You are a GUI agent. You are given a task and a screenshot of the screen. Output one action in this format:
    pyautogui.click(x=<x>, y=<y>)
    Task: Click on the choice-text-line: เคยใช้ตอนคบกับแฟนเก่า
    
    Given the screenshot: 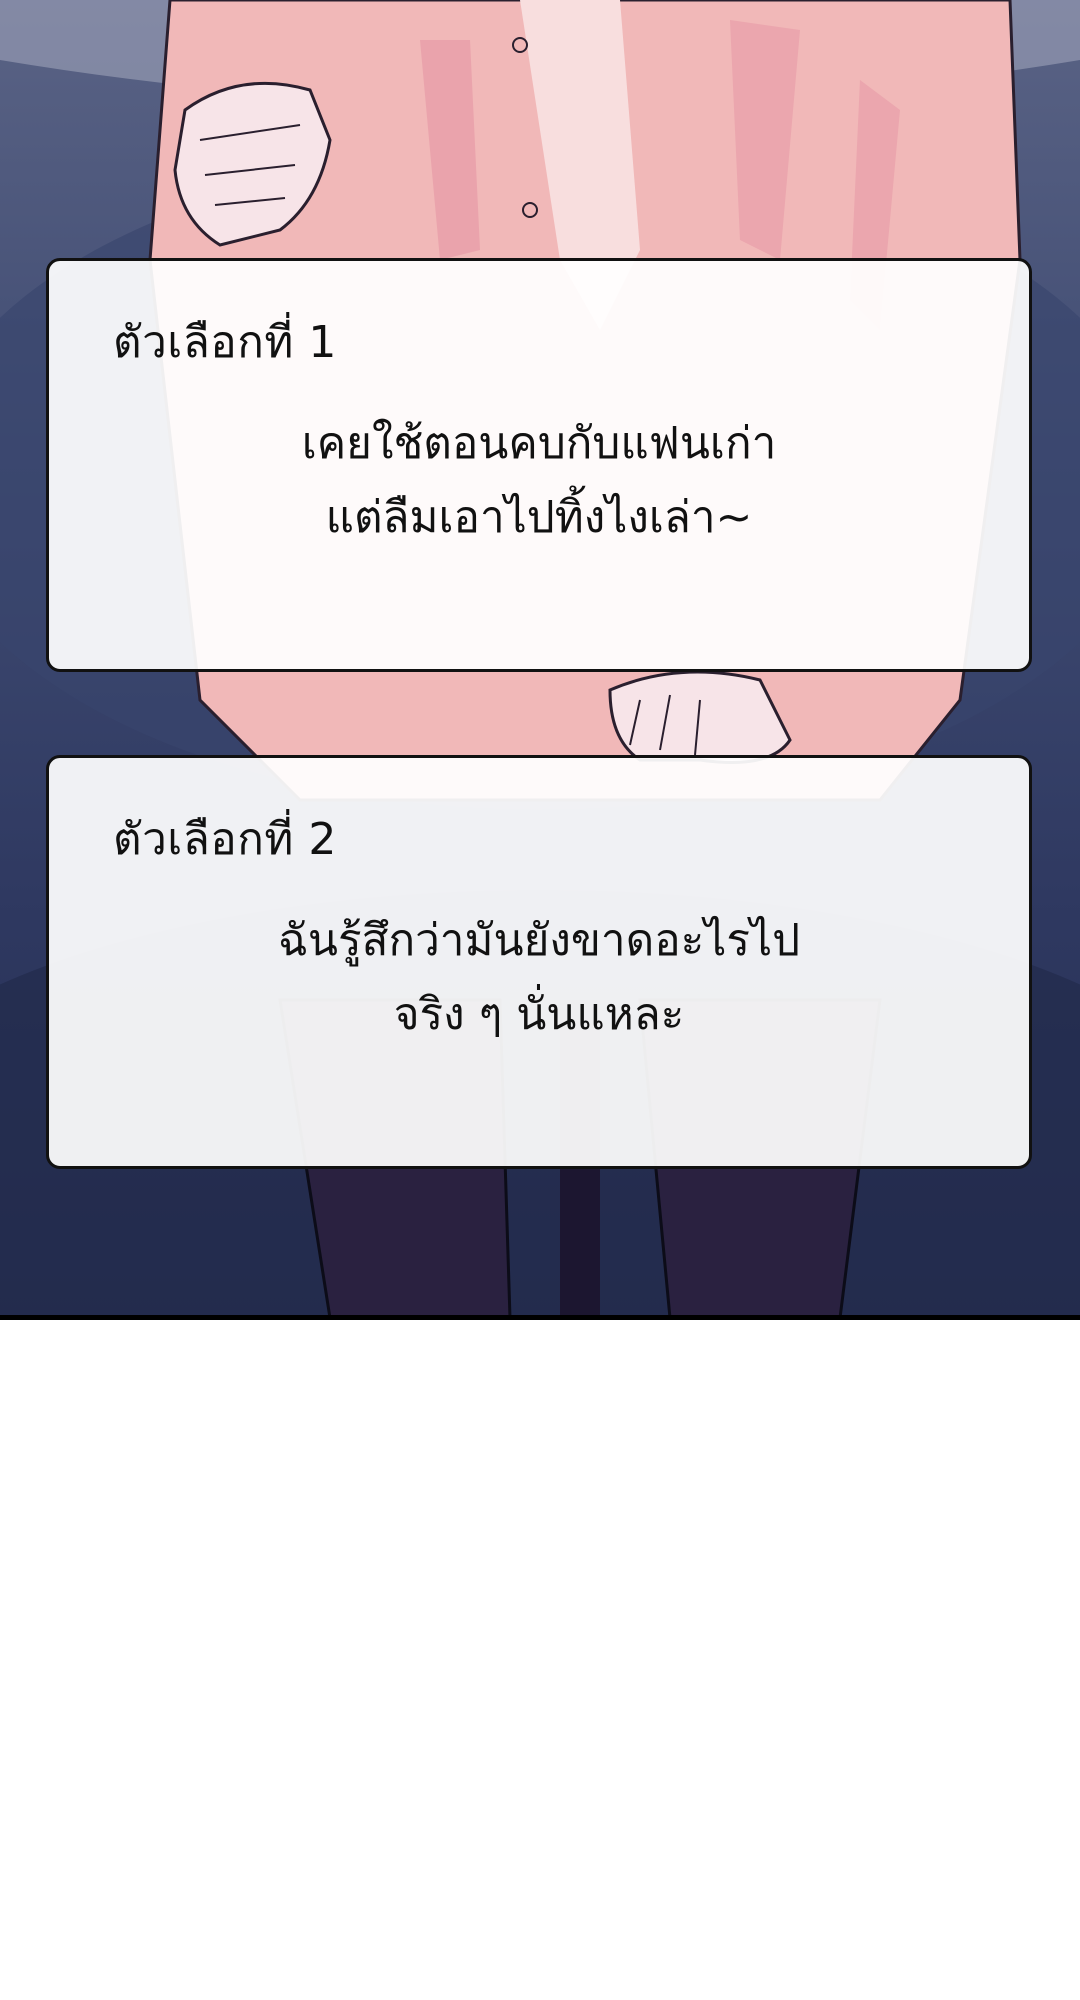 What is the action you would take?
    pyautogui.click(x=539, y=443)
    